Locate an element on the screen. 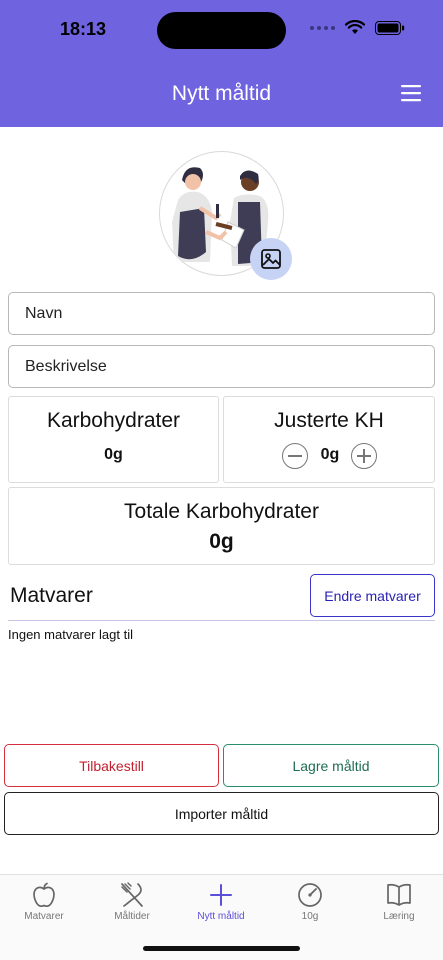 The height and width of the screenshot is (960, 443). tab-learning: Læring is located at coordinates (399, 901).